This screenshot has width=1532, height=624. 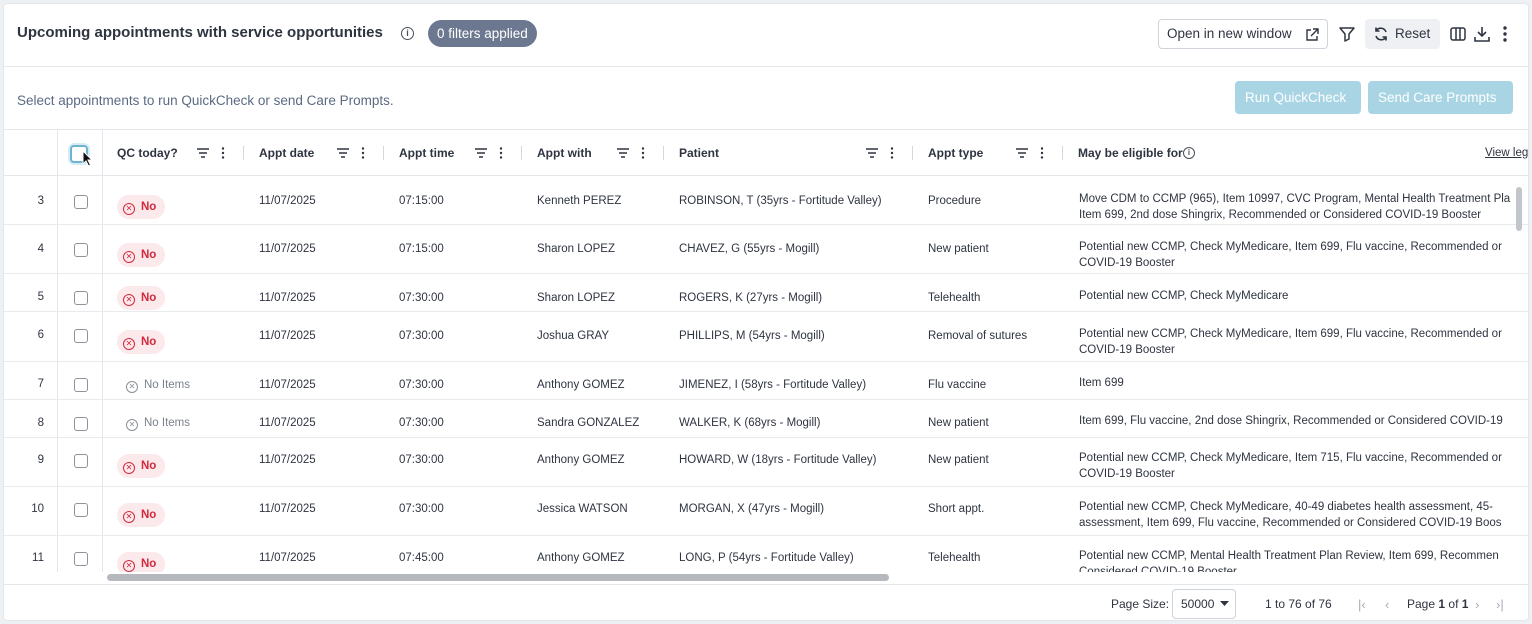 I want to click on patient: ROGERS, K (27yrs - Mogill), so click(x=751, y=298).